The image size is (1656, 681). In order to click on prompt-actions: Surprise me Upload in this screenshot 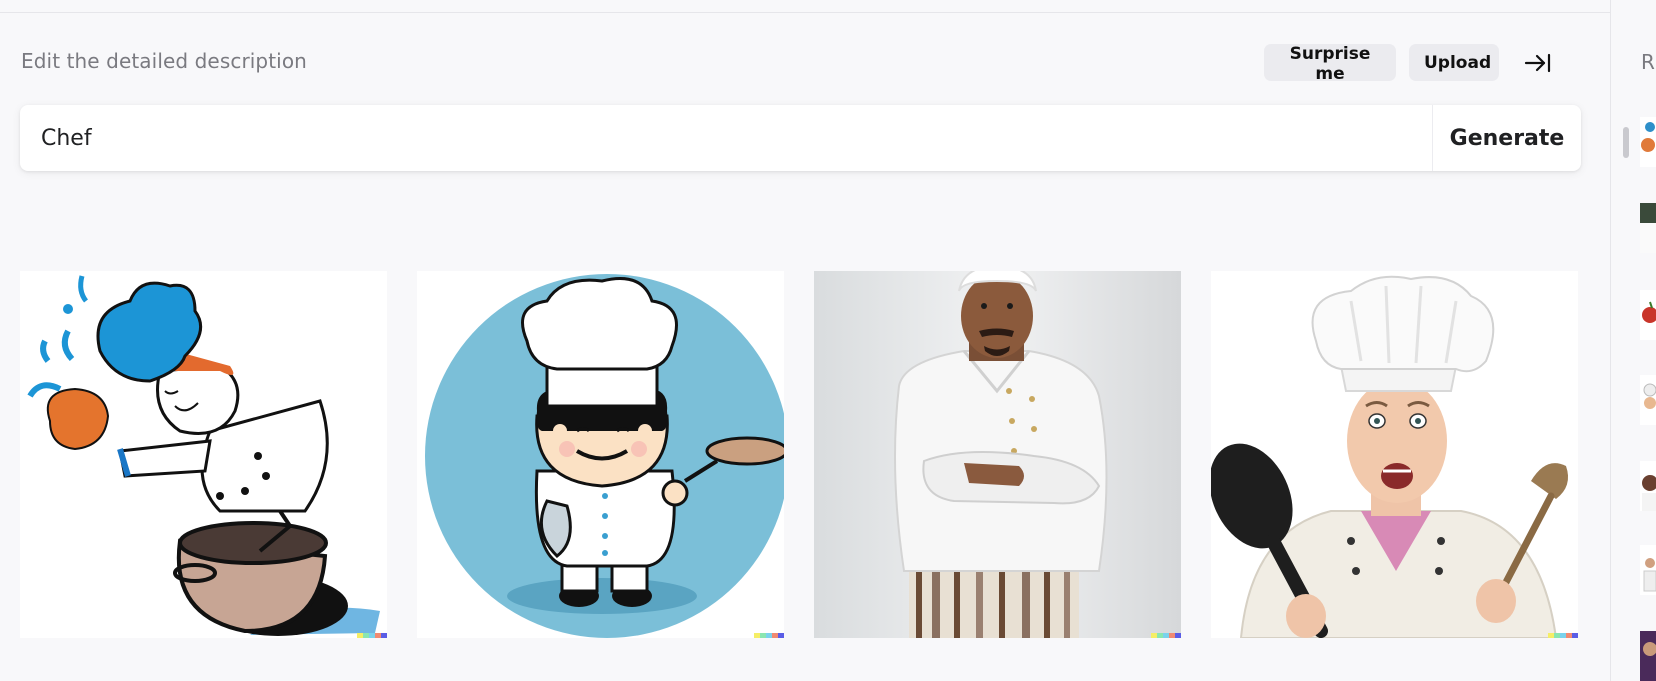, I will do `click(1411, 64)`.